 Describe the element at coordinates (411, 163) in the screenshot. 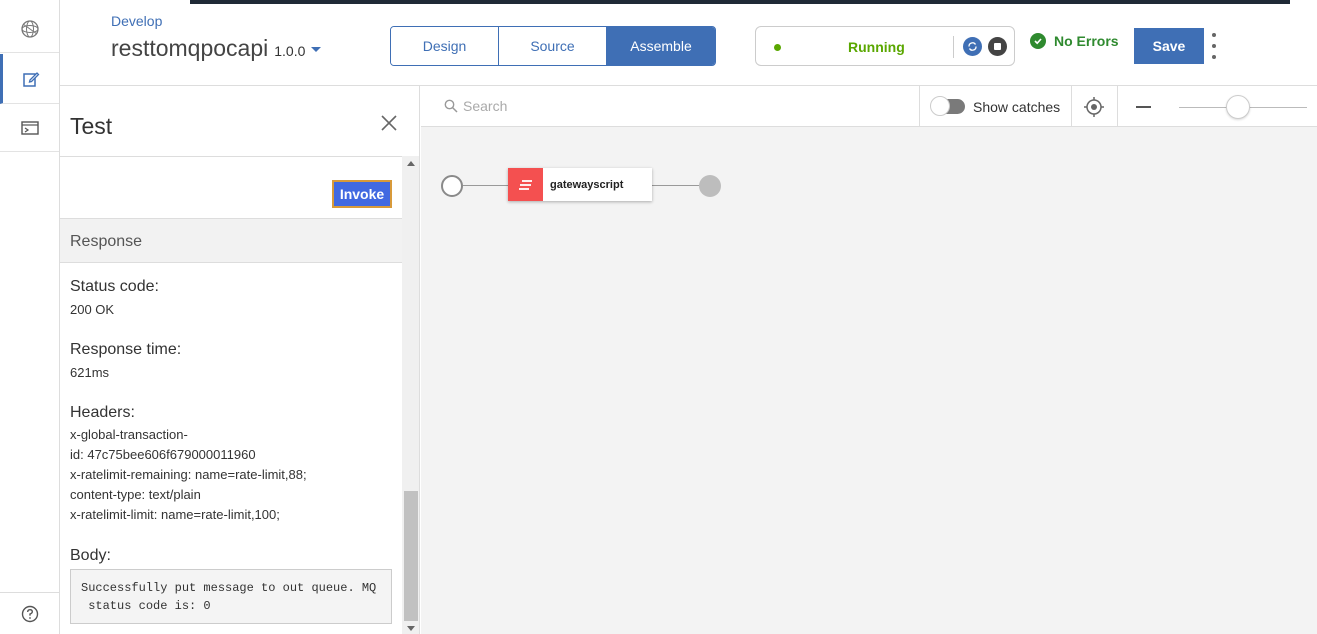

I see `scroll-up-icon` at that location.